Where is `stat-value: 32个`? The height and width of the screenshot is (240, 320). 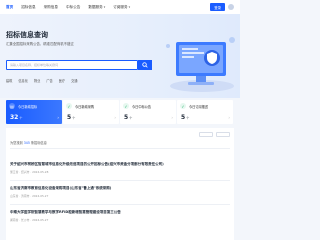 stat-value: 32个 is located at coordinates (16, 117).